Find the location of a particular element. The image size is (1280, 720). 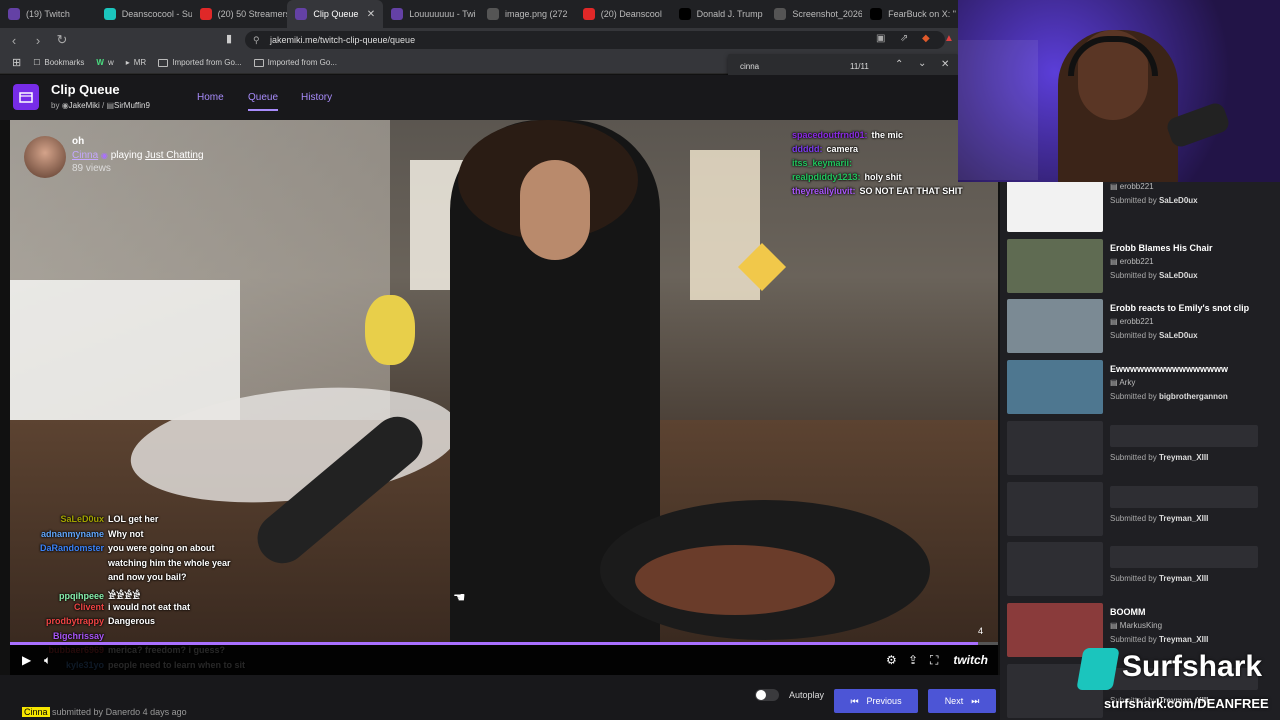

autoplay-toggle is located at coordinates (767, 695).